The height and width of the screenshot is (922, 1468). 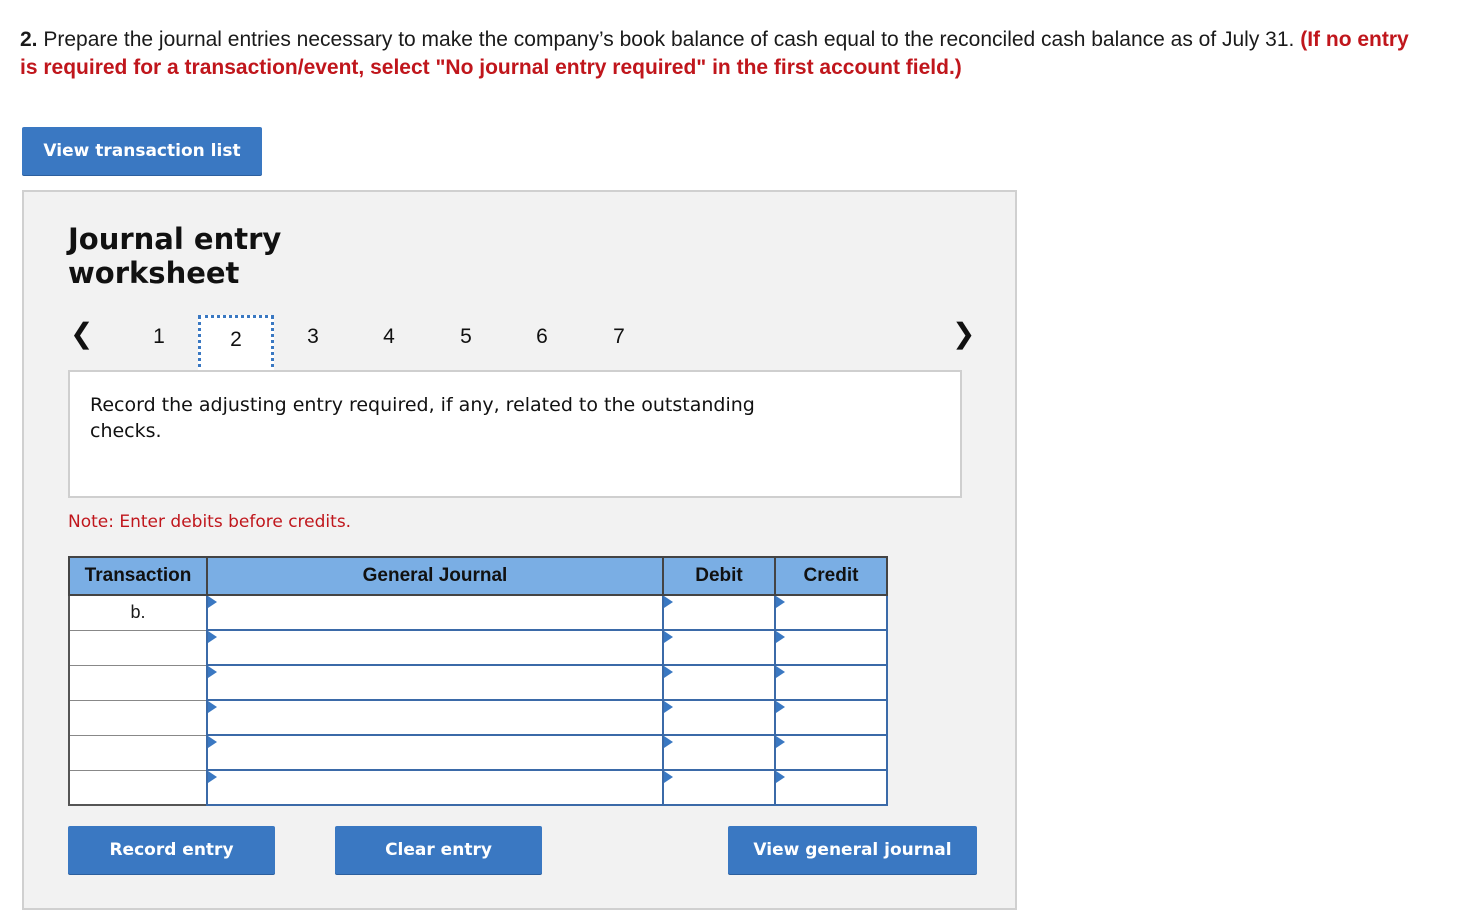 I want to click on question-number: 2., so click(x=29, y=39).